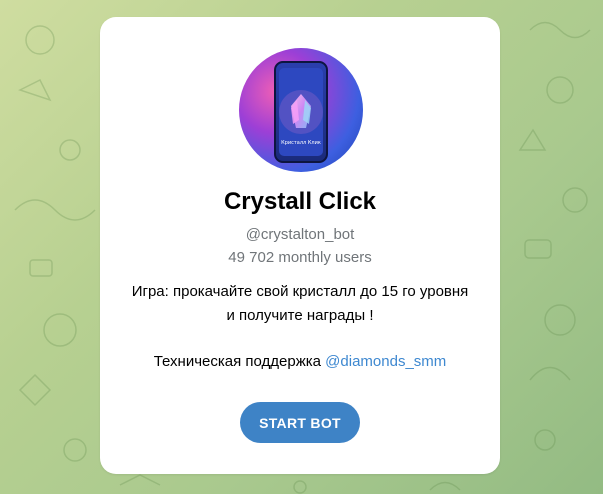 This screenshot has width=603, height=494. I want to click on description-line-2: и получите награды !, so click(300, 315).